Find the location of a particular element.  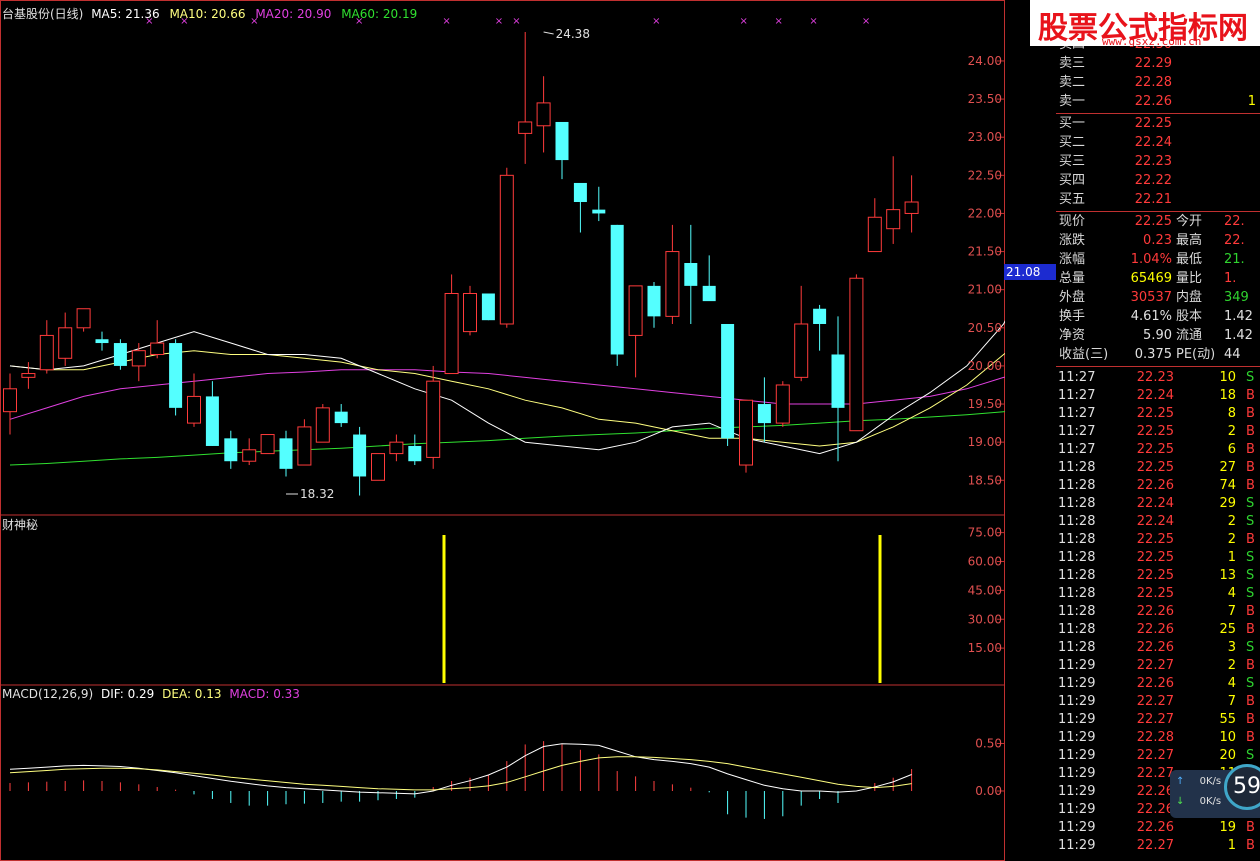

buy-level: 买三 22.23 is located at coordinates (1158, 162).